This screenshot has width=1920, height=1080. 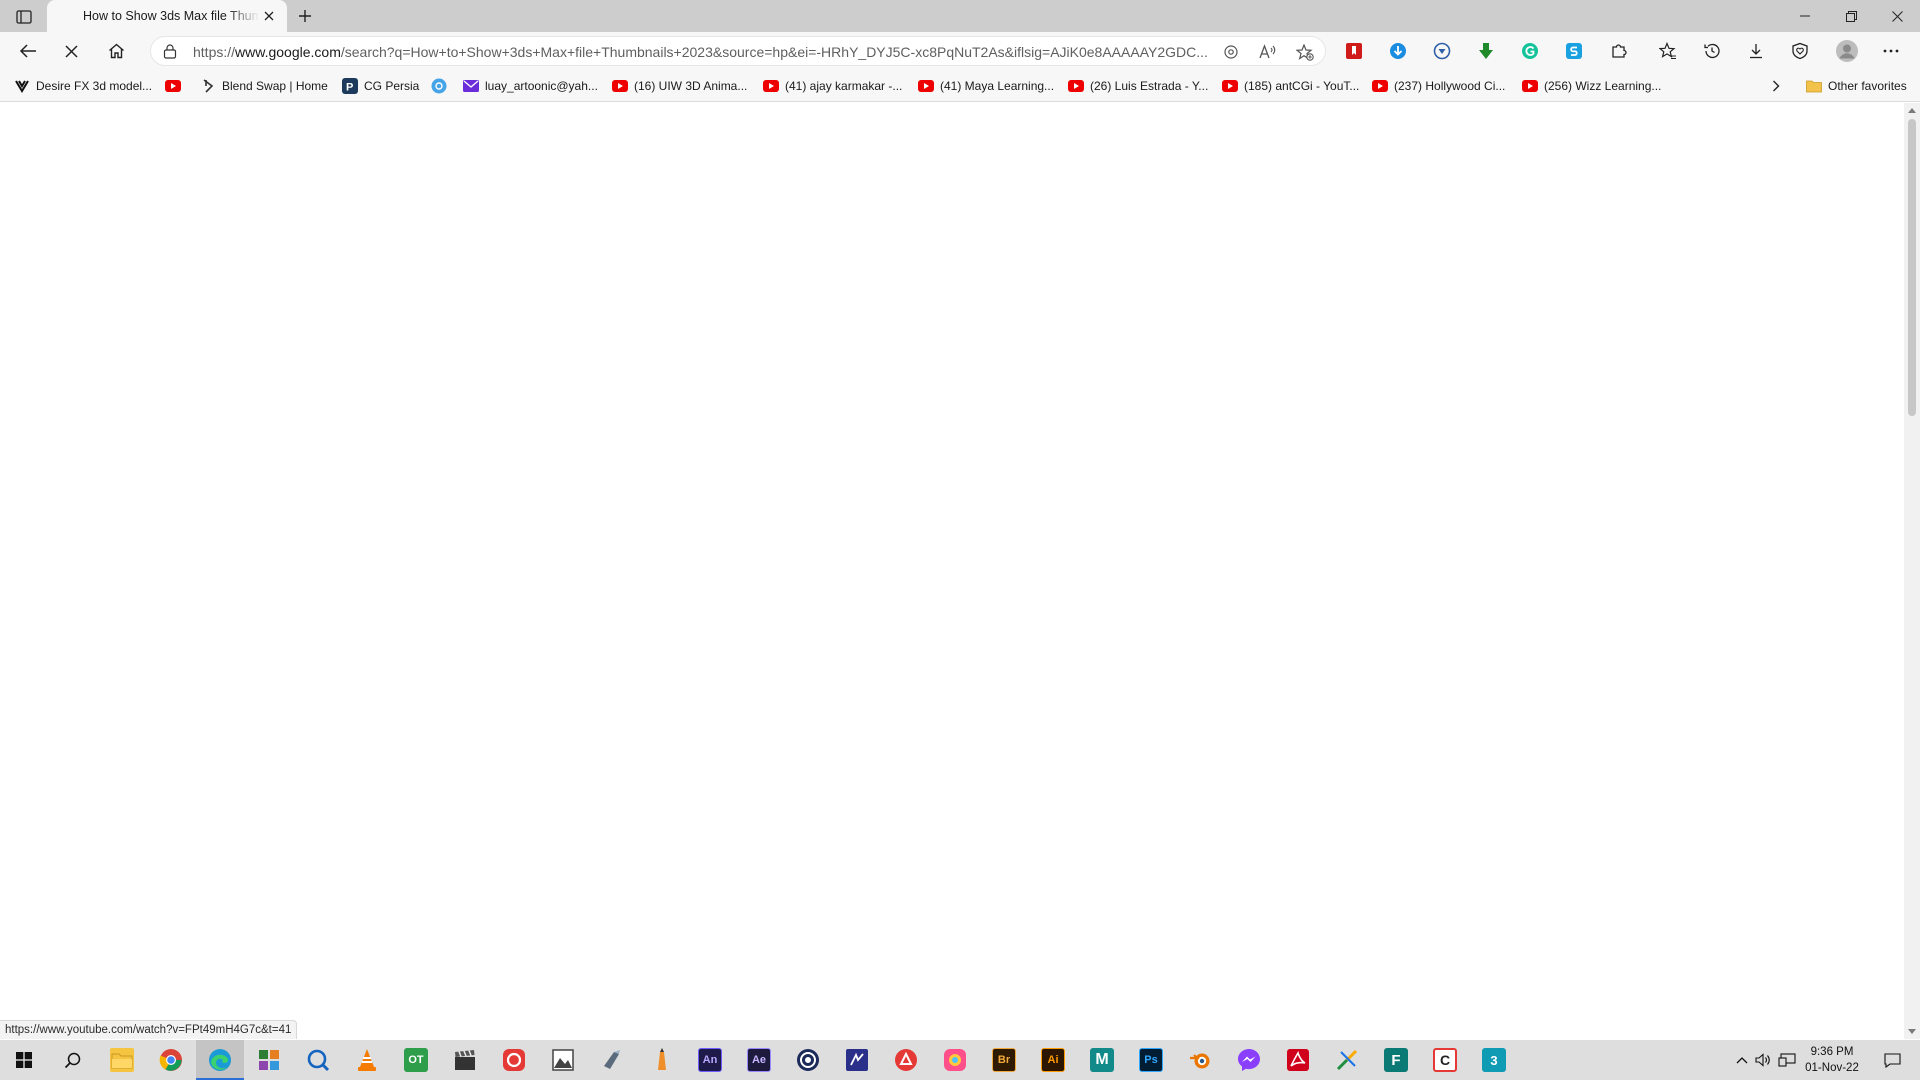 What do you see at coordinates (465, 1060) in the screenshot?
I see `taskbar-clapper` at bounding box center [465, 1060].